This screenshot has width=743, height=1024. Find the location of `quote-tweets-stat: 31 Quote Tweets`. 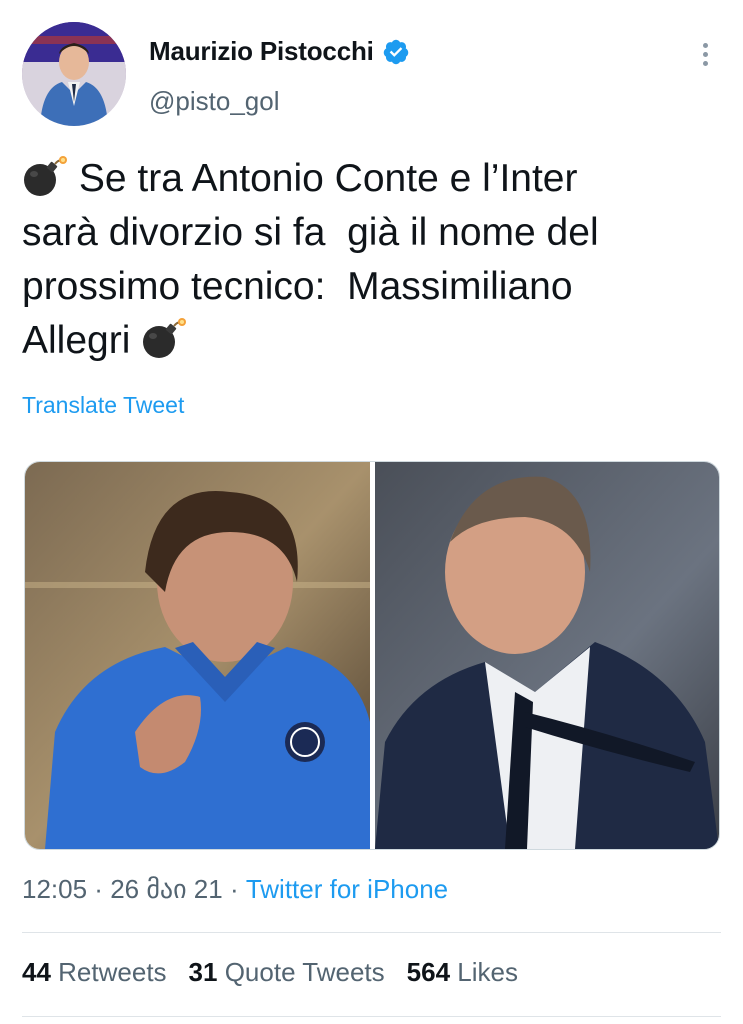

quote-tweets-stat: 31 Quote Tweets is located at coordinates (287, 972).